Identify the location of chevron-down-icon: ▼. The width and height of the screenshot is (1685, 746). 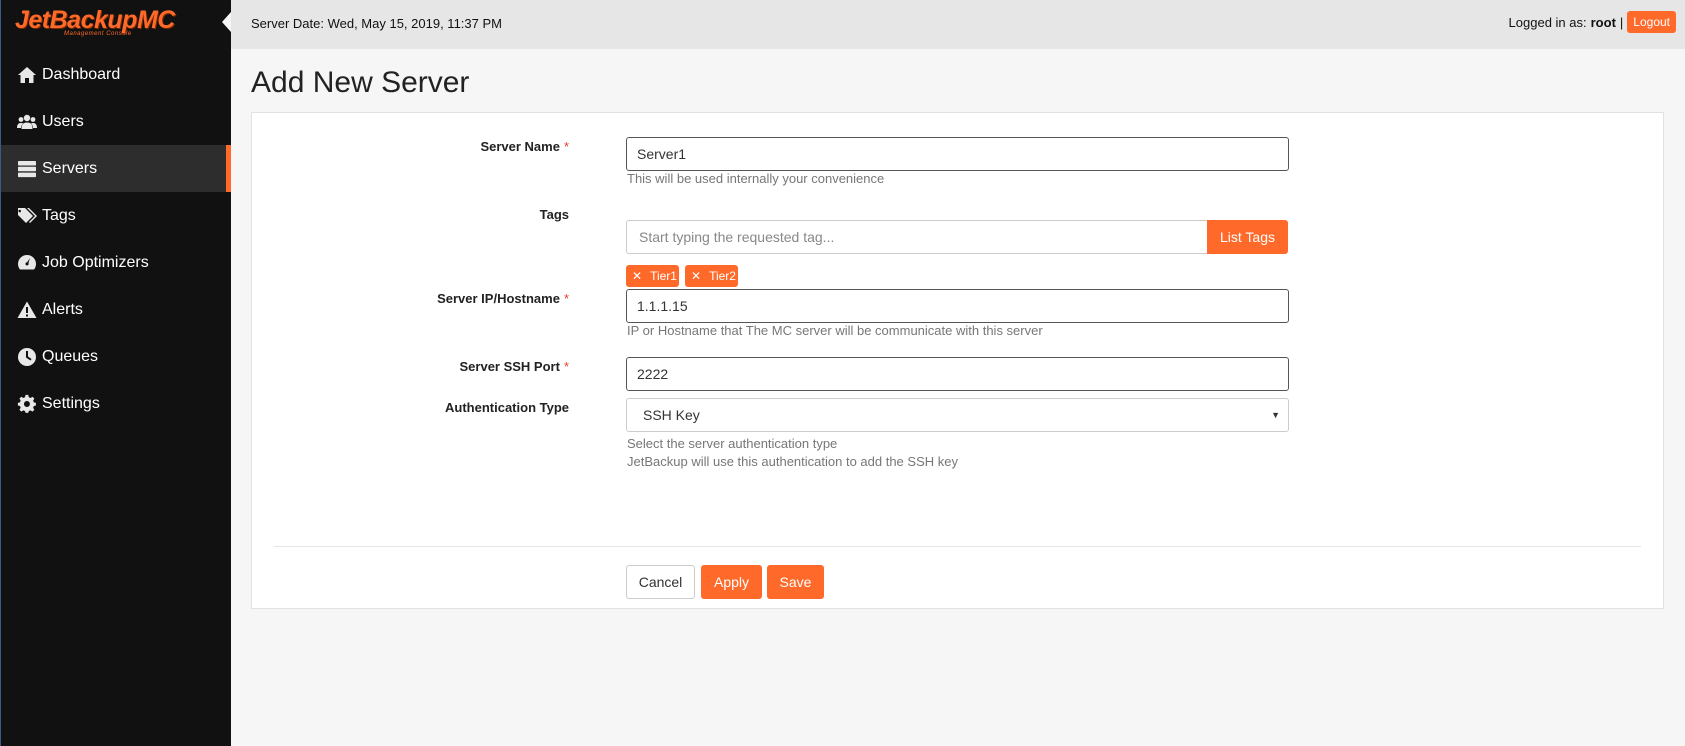
(1275, 415).